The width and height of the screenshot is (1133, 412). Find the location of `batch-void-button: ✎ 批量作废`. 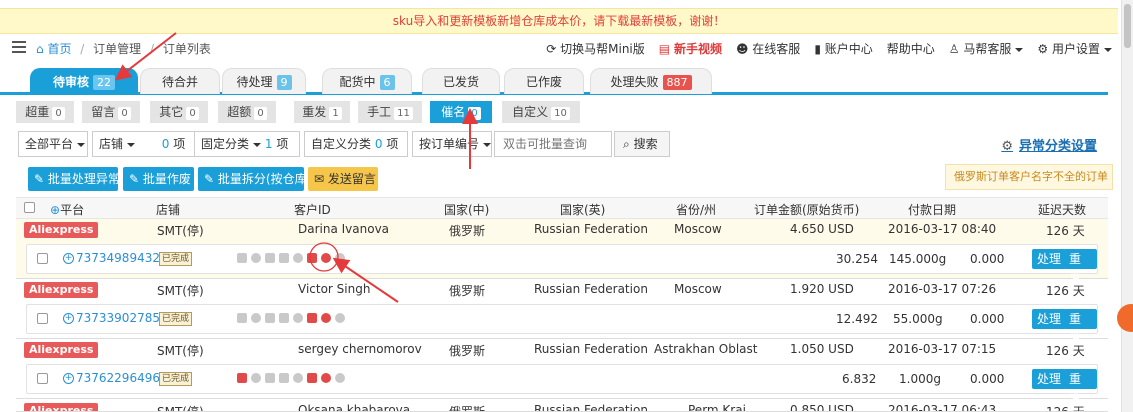

batch-void-button: ✎ 批量作废 is located at coordinates (158, 179).